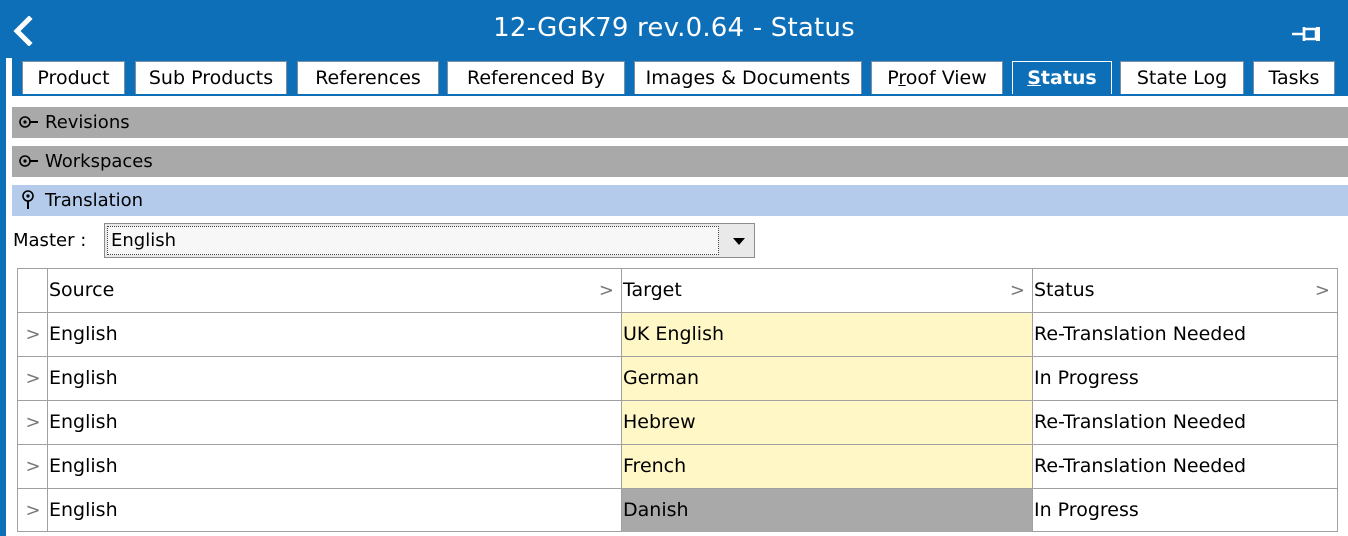 Image resolution: width=1348 pixels, height=536 pixels. What do you see at coordinates (33, 290) in the screenshot?
I see `row-header-corner` at bounding box center [33, 290].